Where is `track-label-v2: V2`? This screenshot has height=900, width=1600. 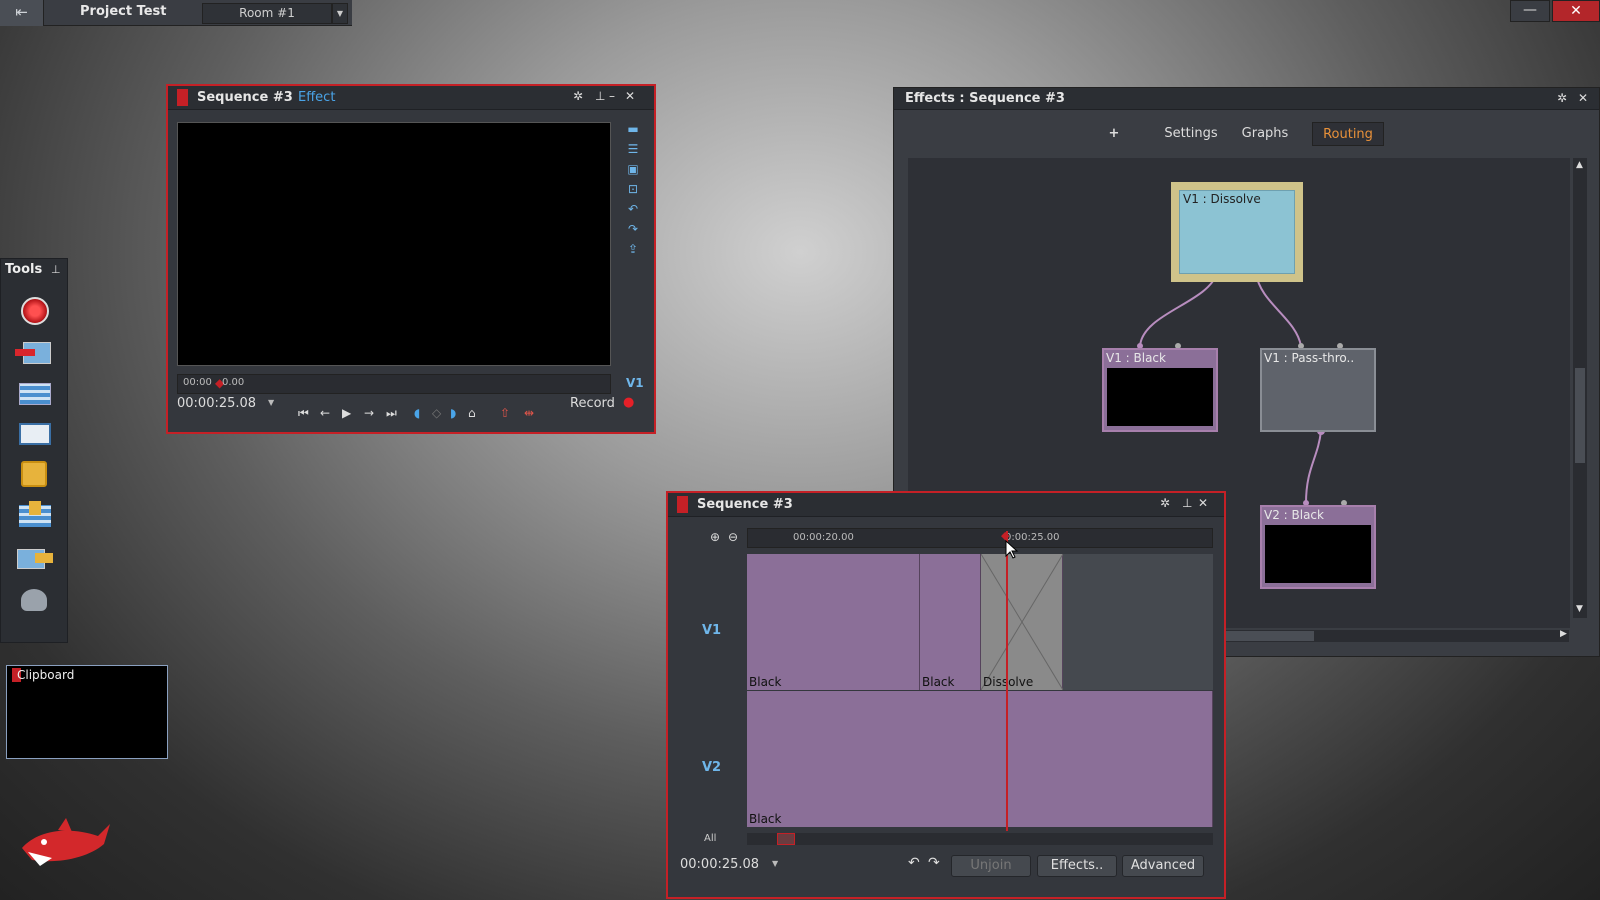 track-label-v2: V2 is located at coordinates (712, 767).